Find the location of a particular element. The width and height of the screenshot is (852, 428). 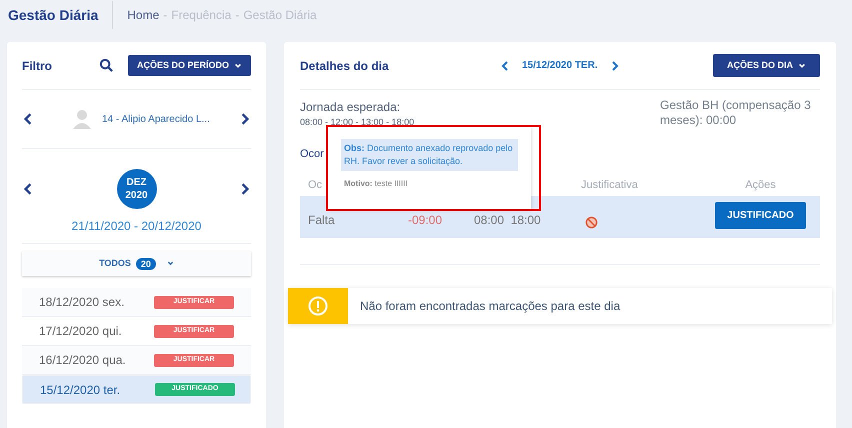

details-title: Detalhes do dia is located at coordinates (345, 66).